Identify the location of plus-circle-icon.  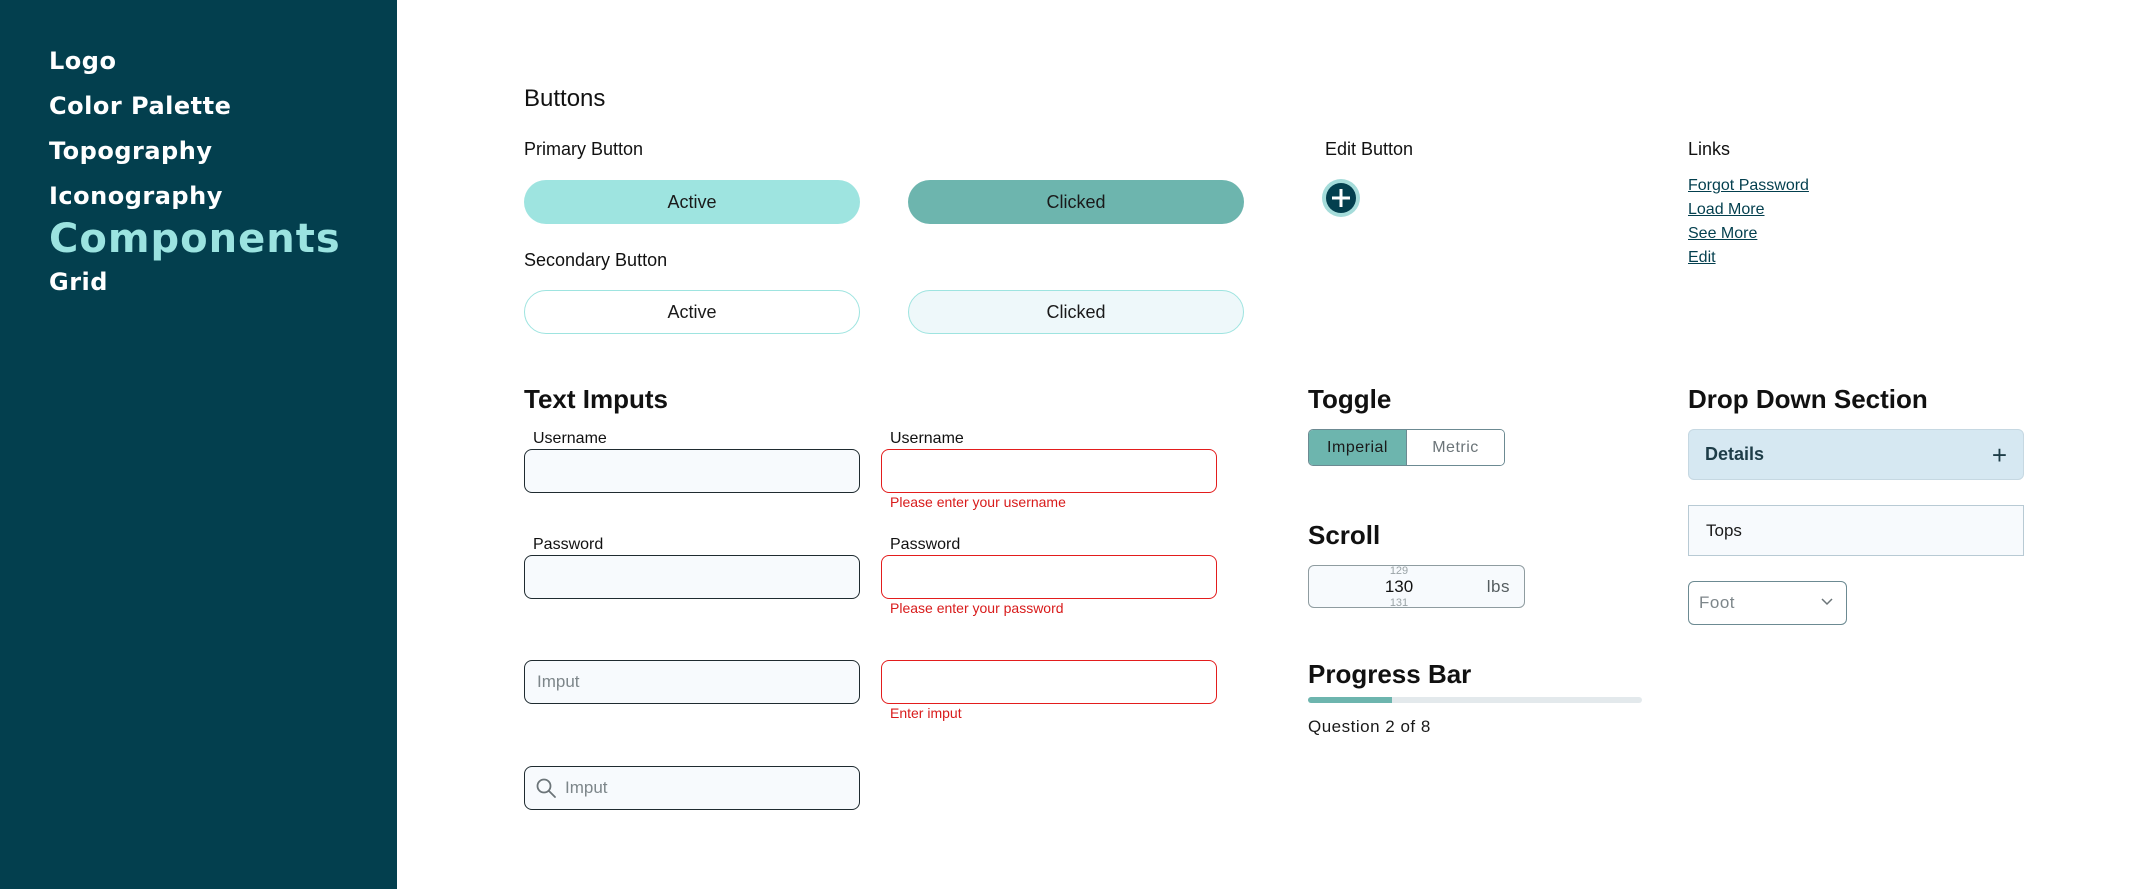
(1341, 198).